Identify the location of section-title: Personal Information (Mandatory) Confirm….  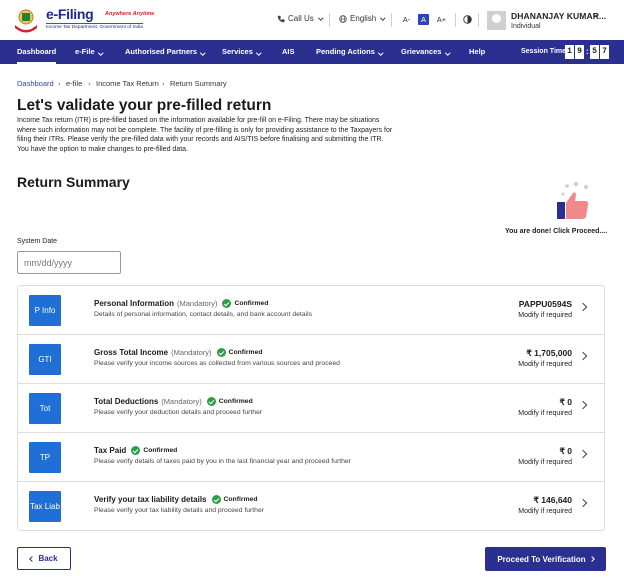
(181, 303).